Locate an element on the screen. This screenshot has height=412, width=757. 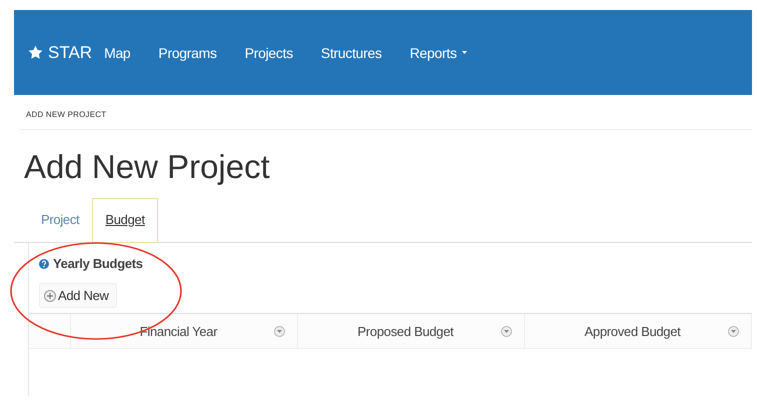
add-new-button: Add New is located at coordinates (78, 295).